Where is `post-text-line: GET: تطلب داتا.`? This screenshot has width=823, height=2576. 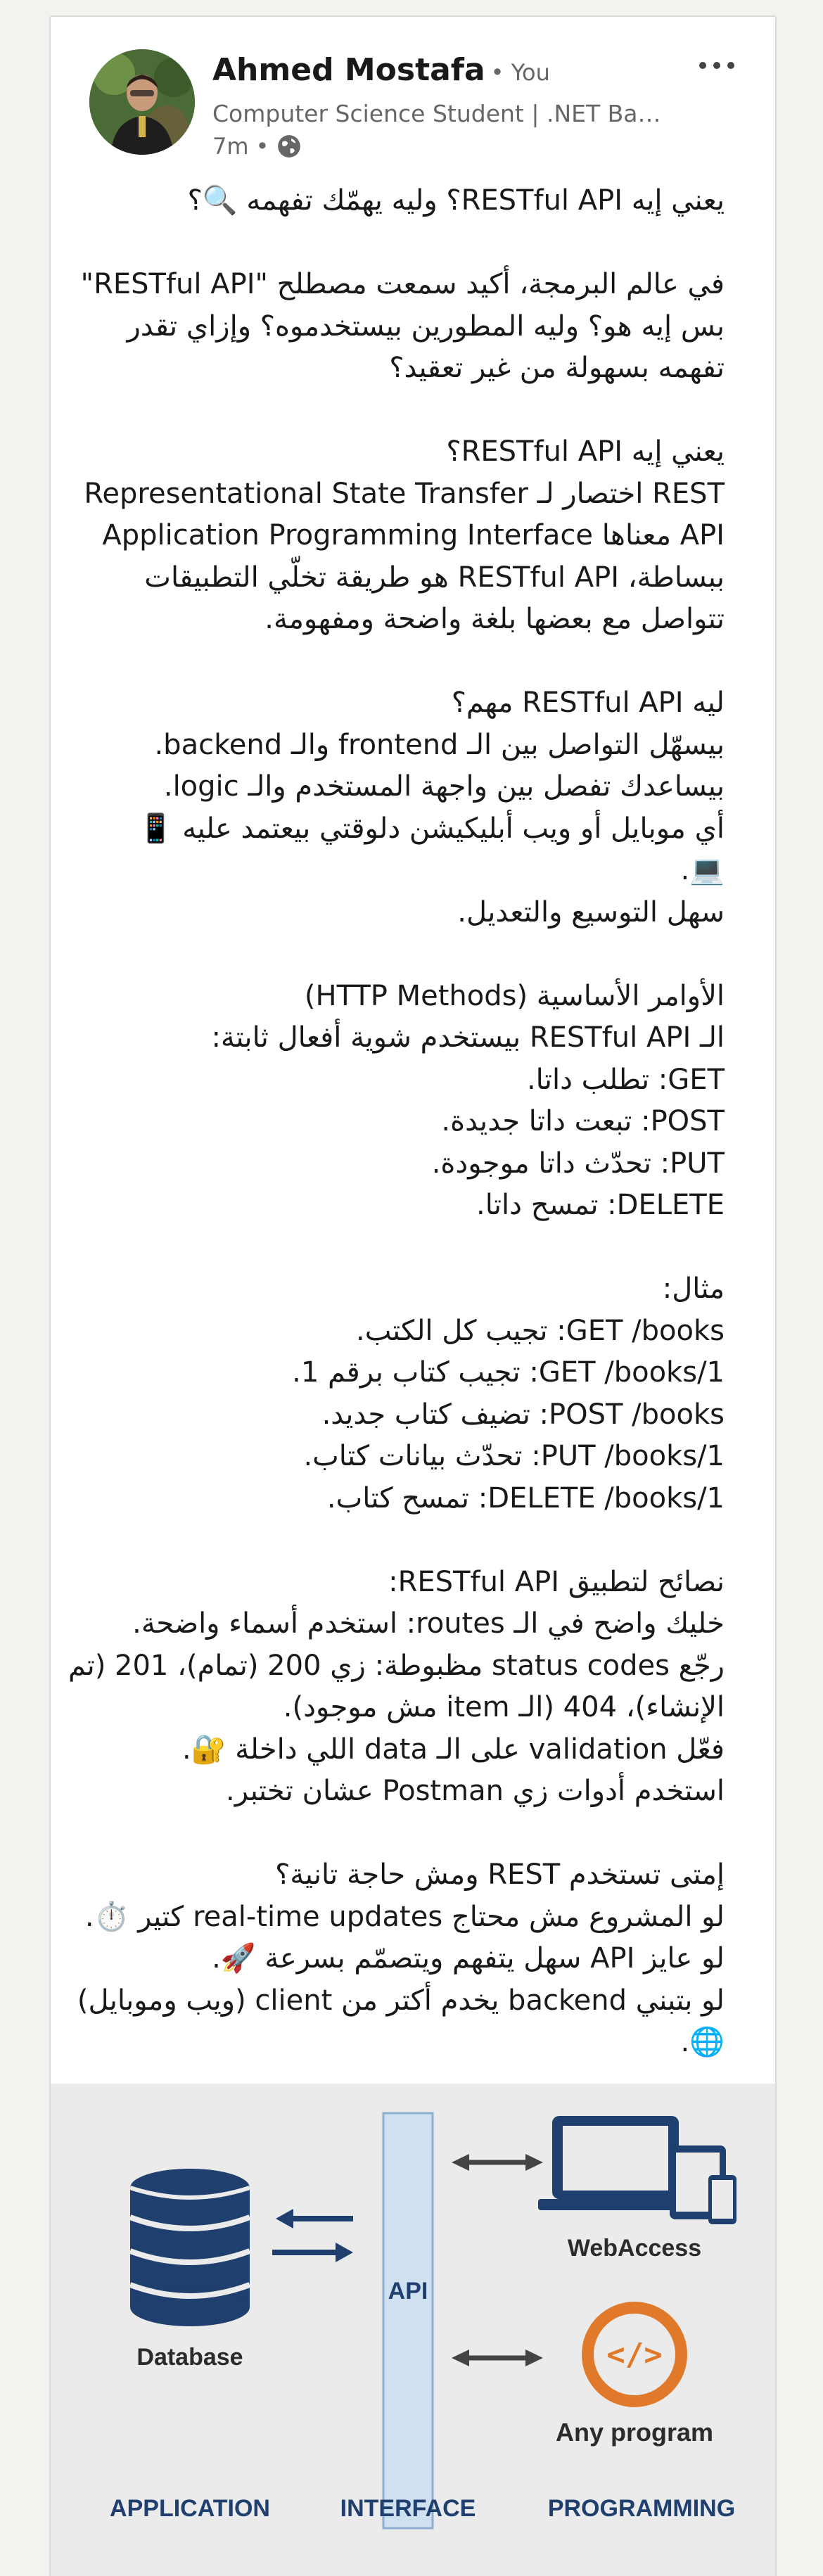
post-text-line: GET: تطلب داتا. is located at coordinates (625, 1079).